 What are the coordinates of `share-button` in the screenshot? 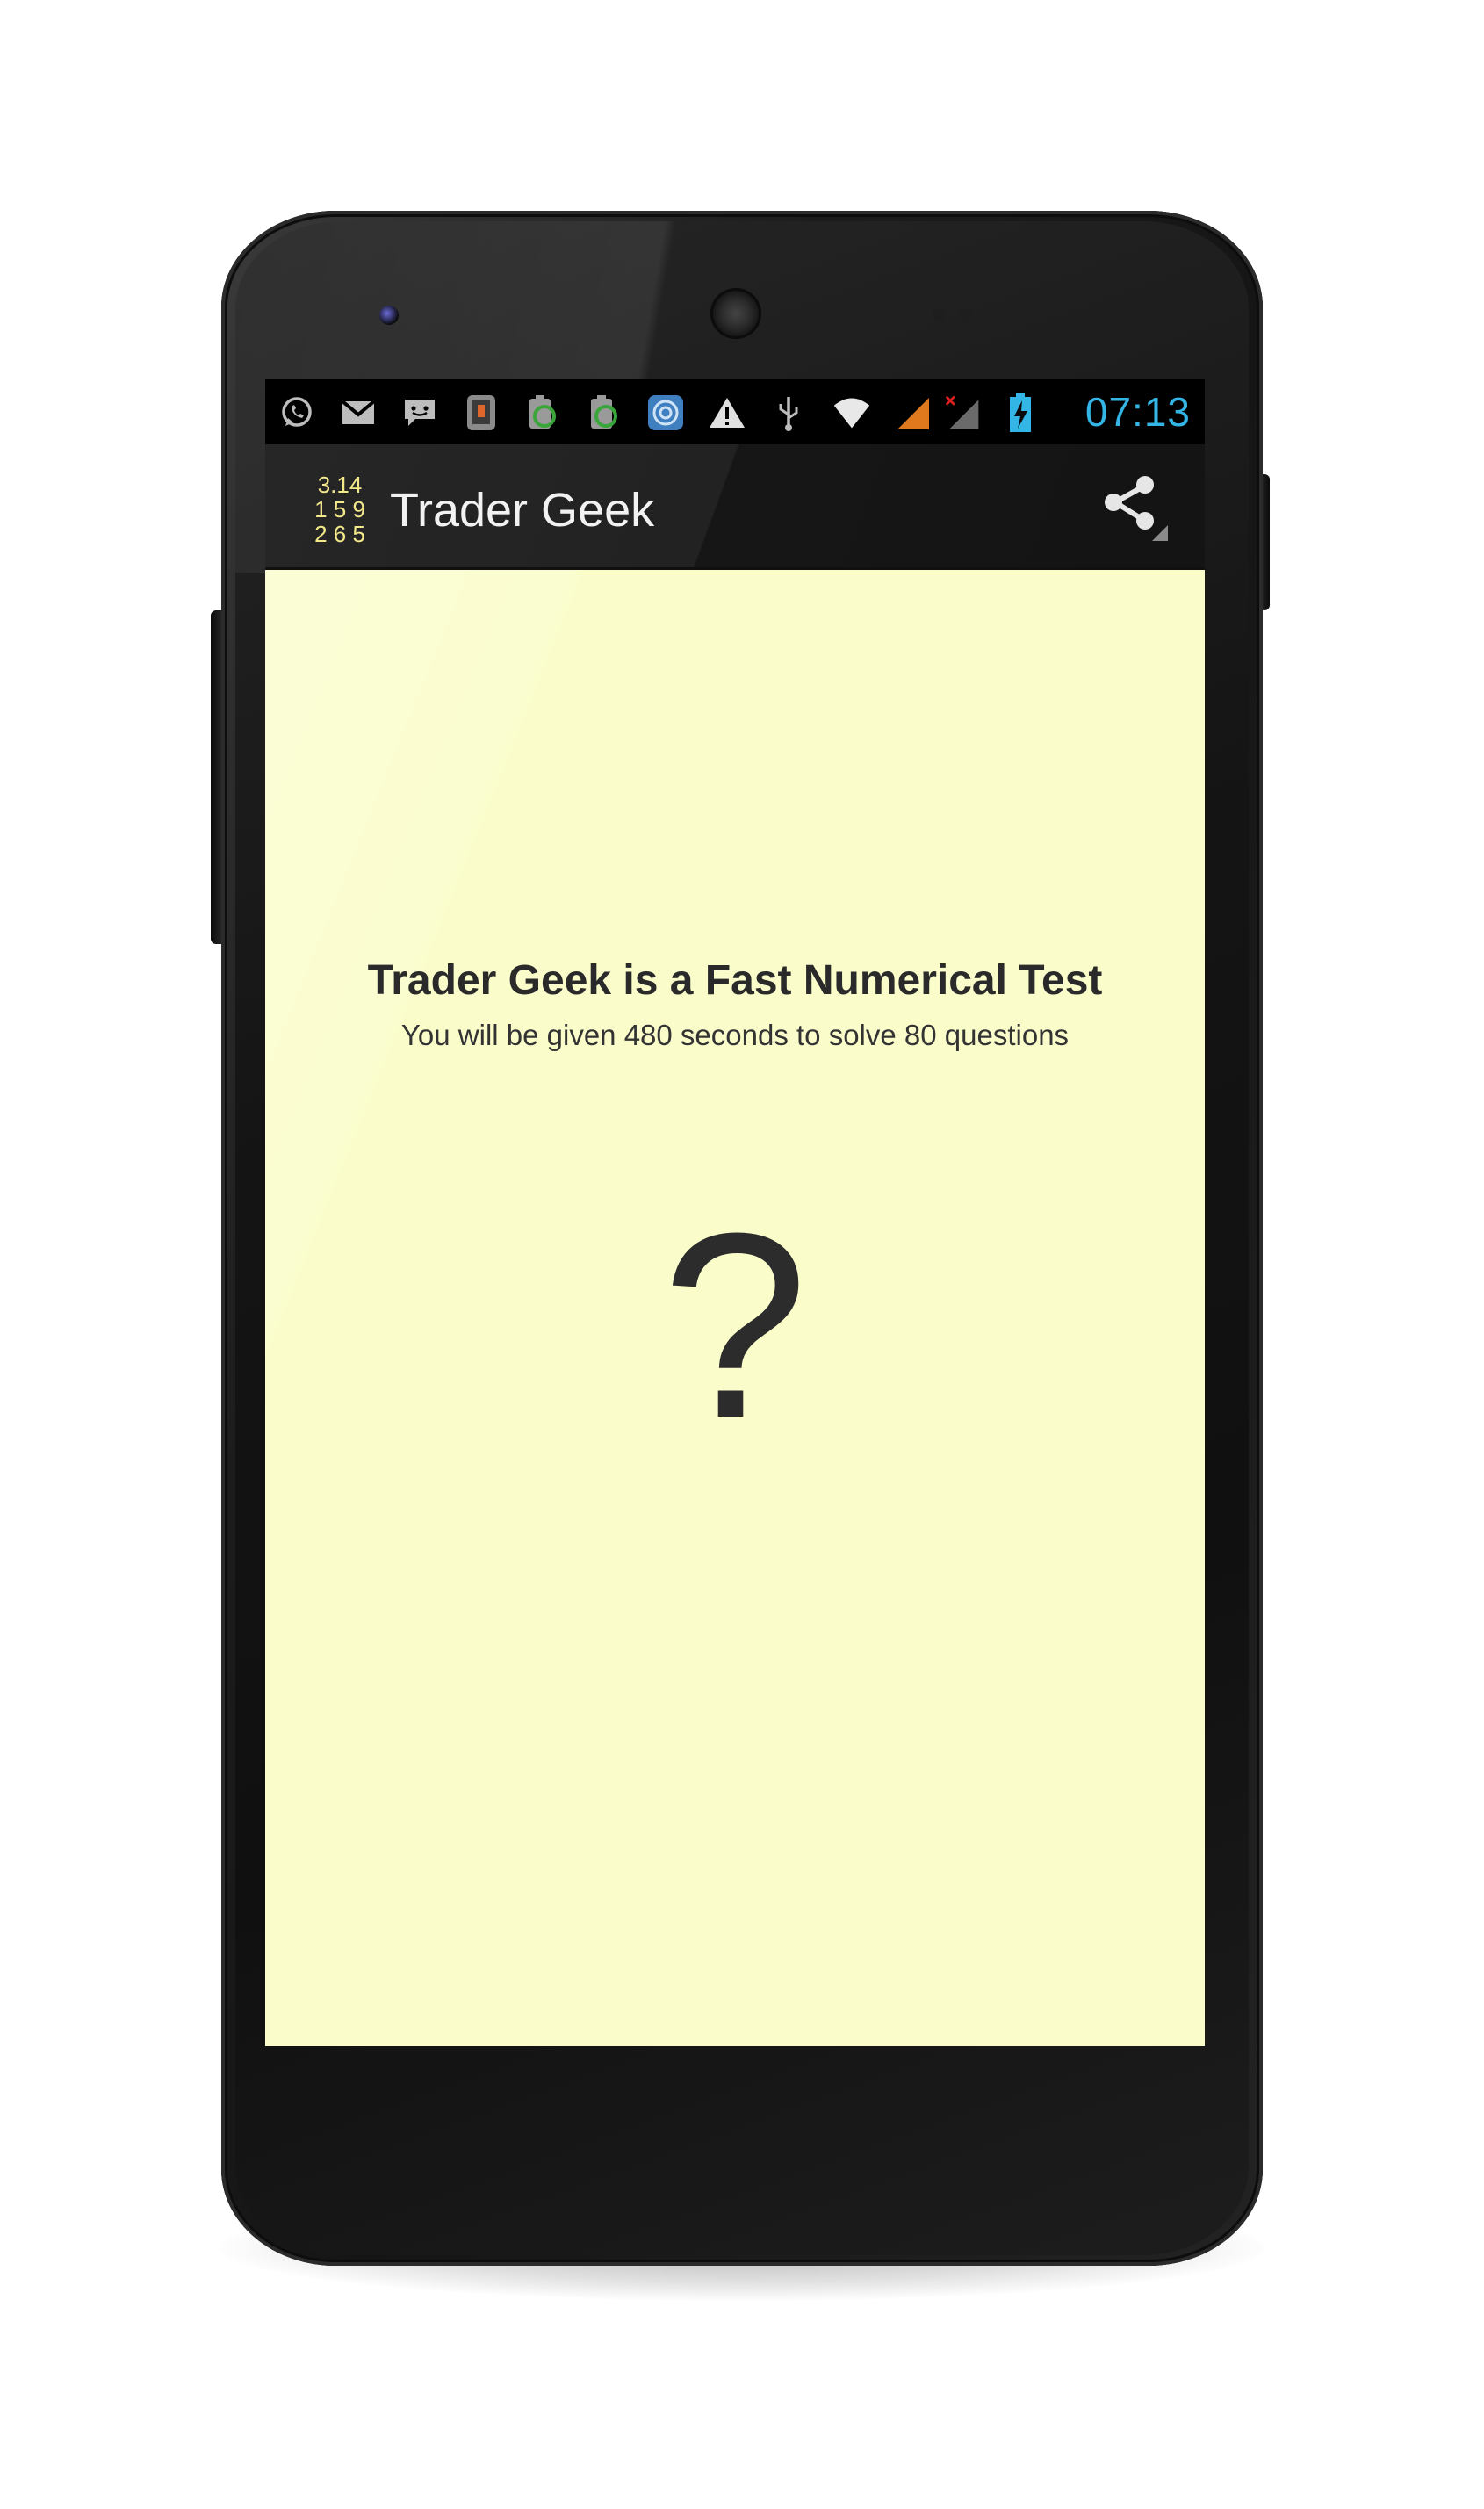 It's located at (1132, 506).